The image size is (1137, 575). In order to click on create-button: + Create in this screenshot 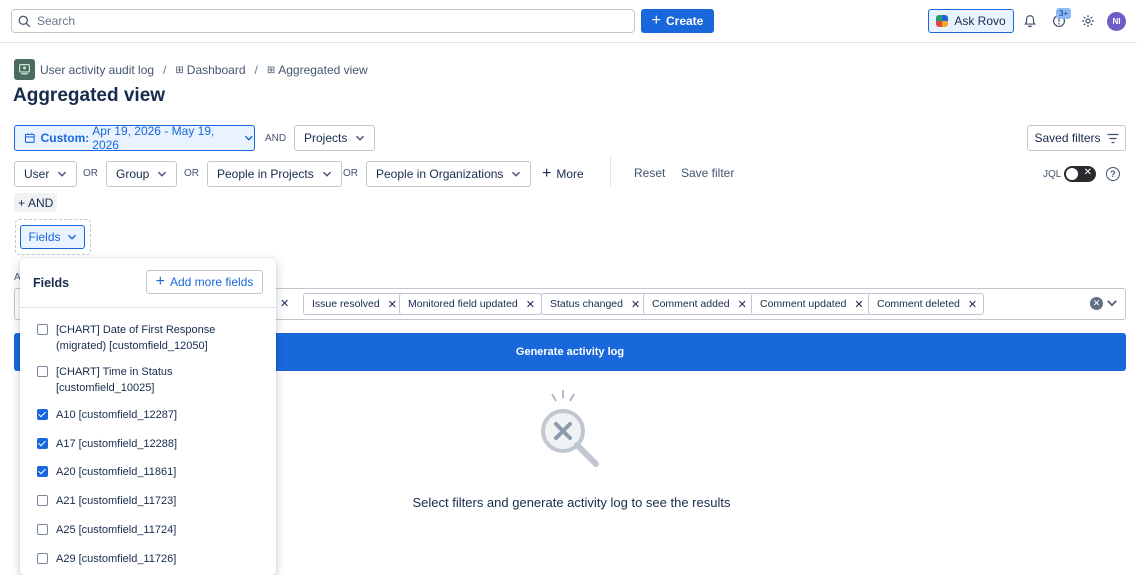, I will do `click(677, 21)`.